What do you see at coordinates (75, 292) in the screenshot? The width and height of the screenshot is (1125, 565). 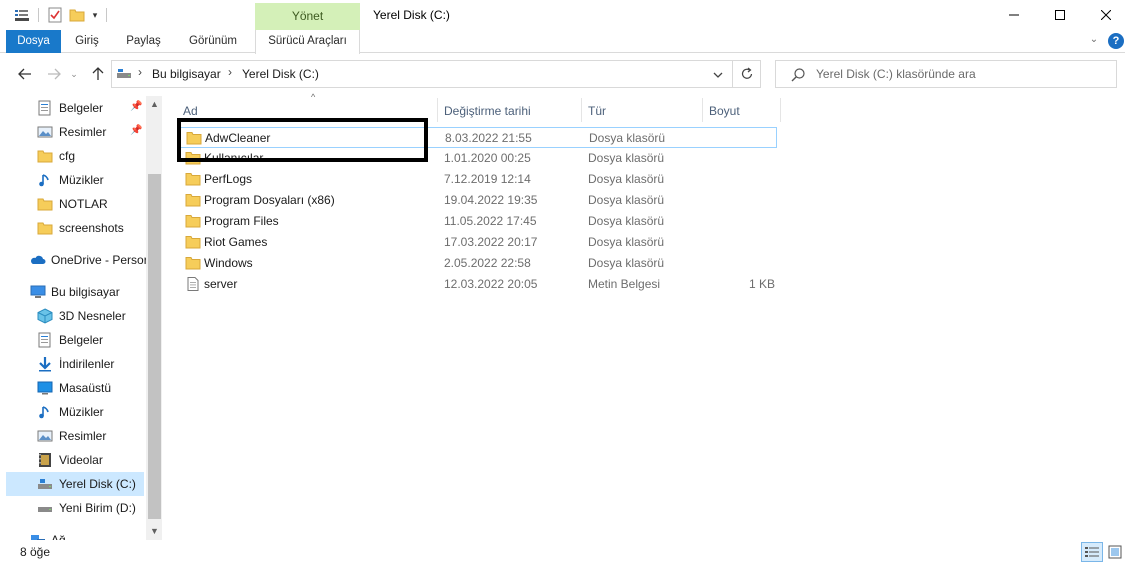 I see `sidebar-item-this-pc: Bu bilgisayar` at bounding box center [75, 292].